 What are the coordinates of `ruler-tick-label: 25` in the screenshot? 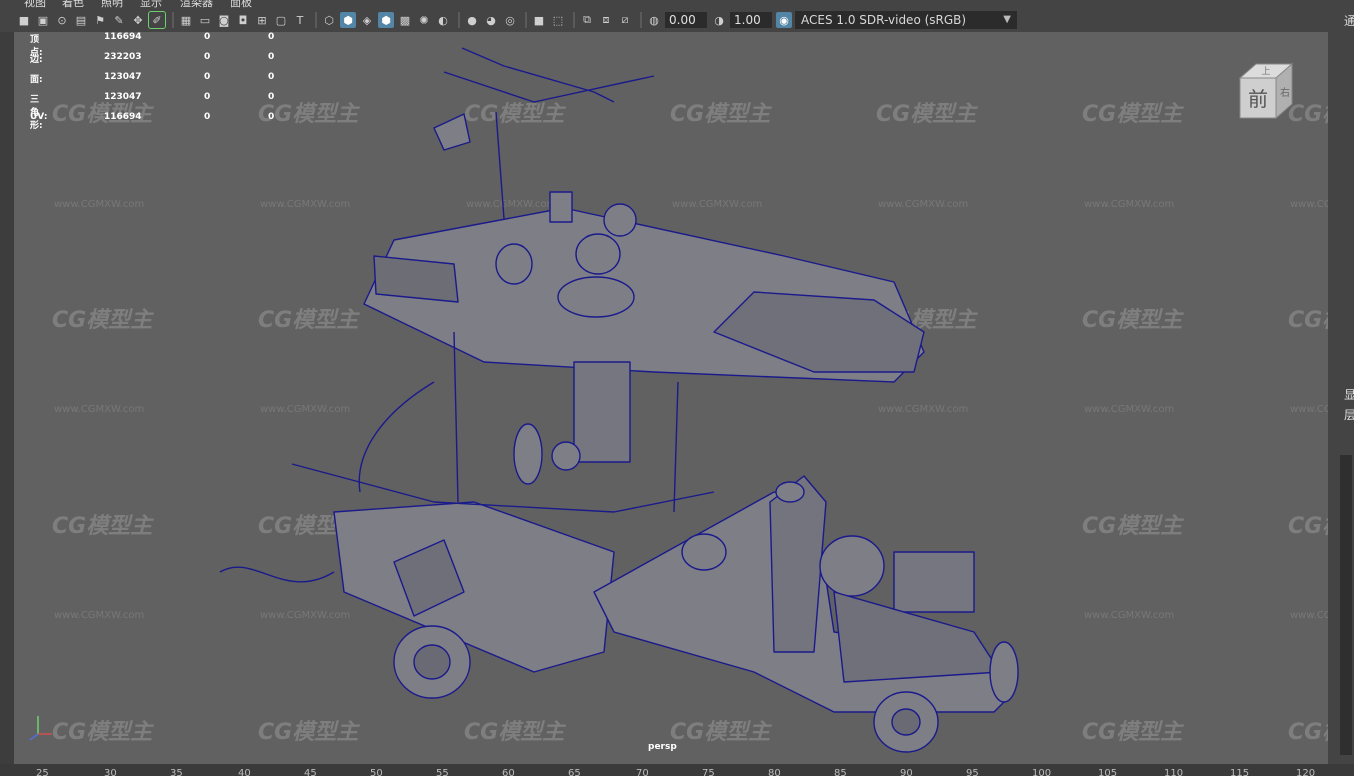 It's located at (42, 772).